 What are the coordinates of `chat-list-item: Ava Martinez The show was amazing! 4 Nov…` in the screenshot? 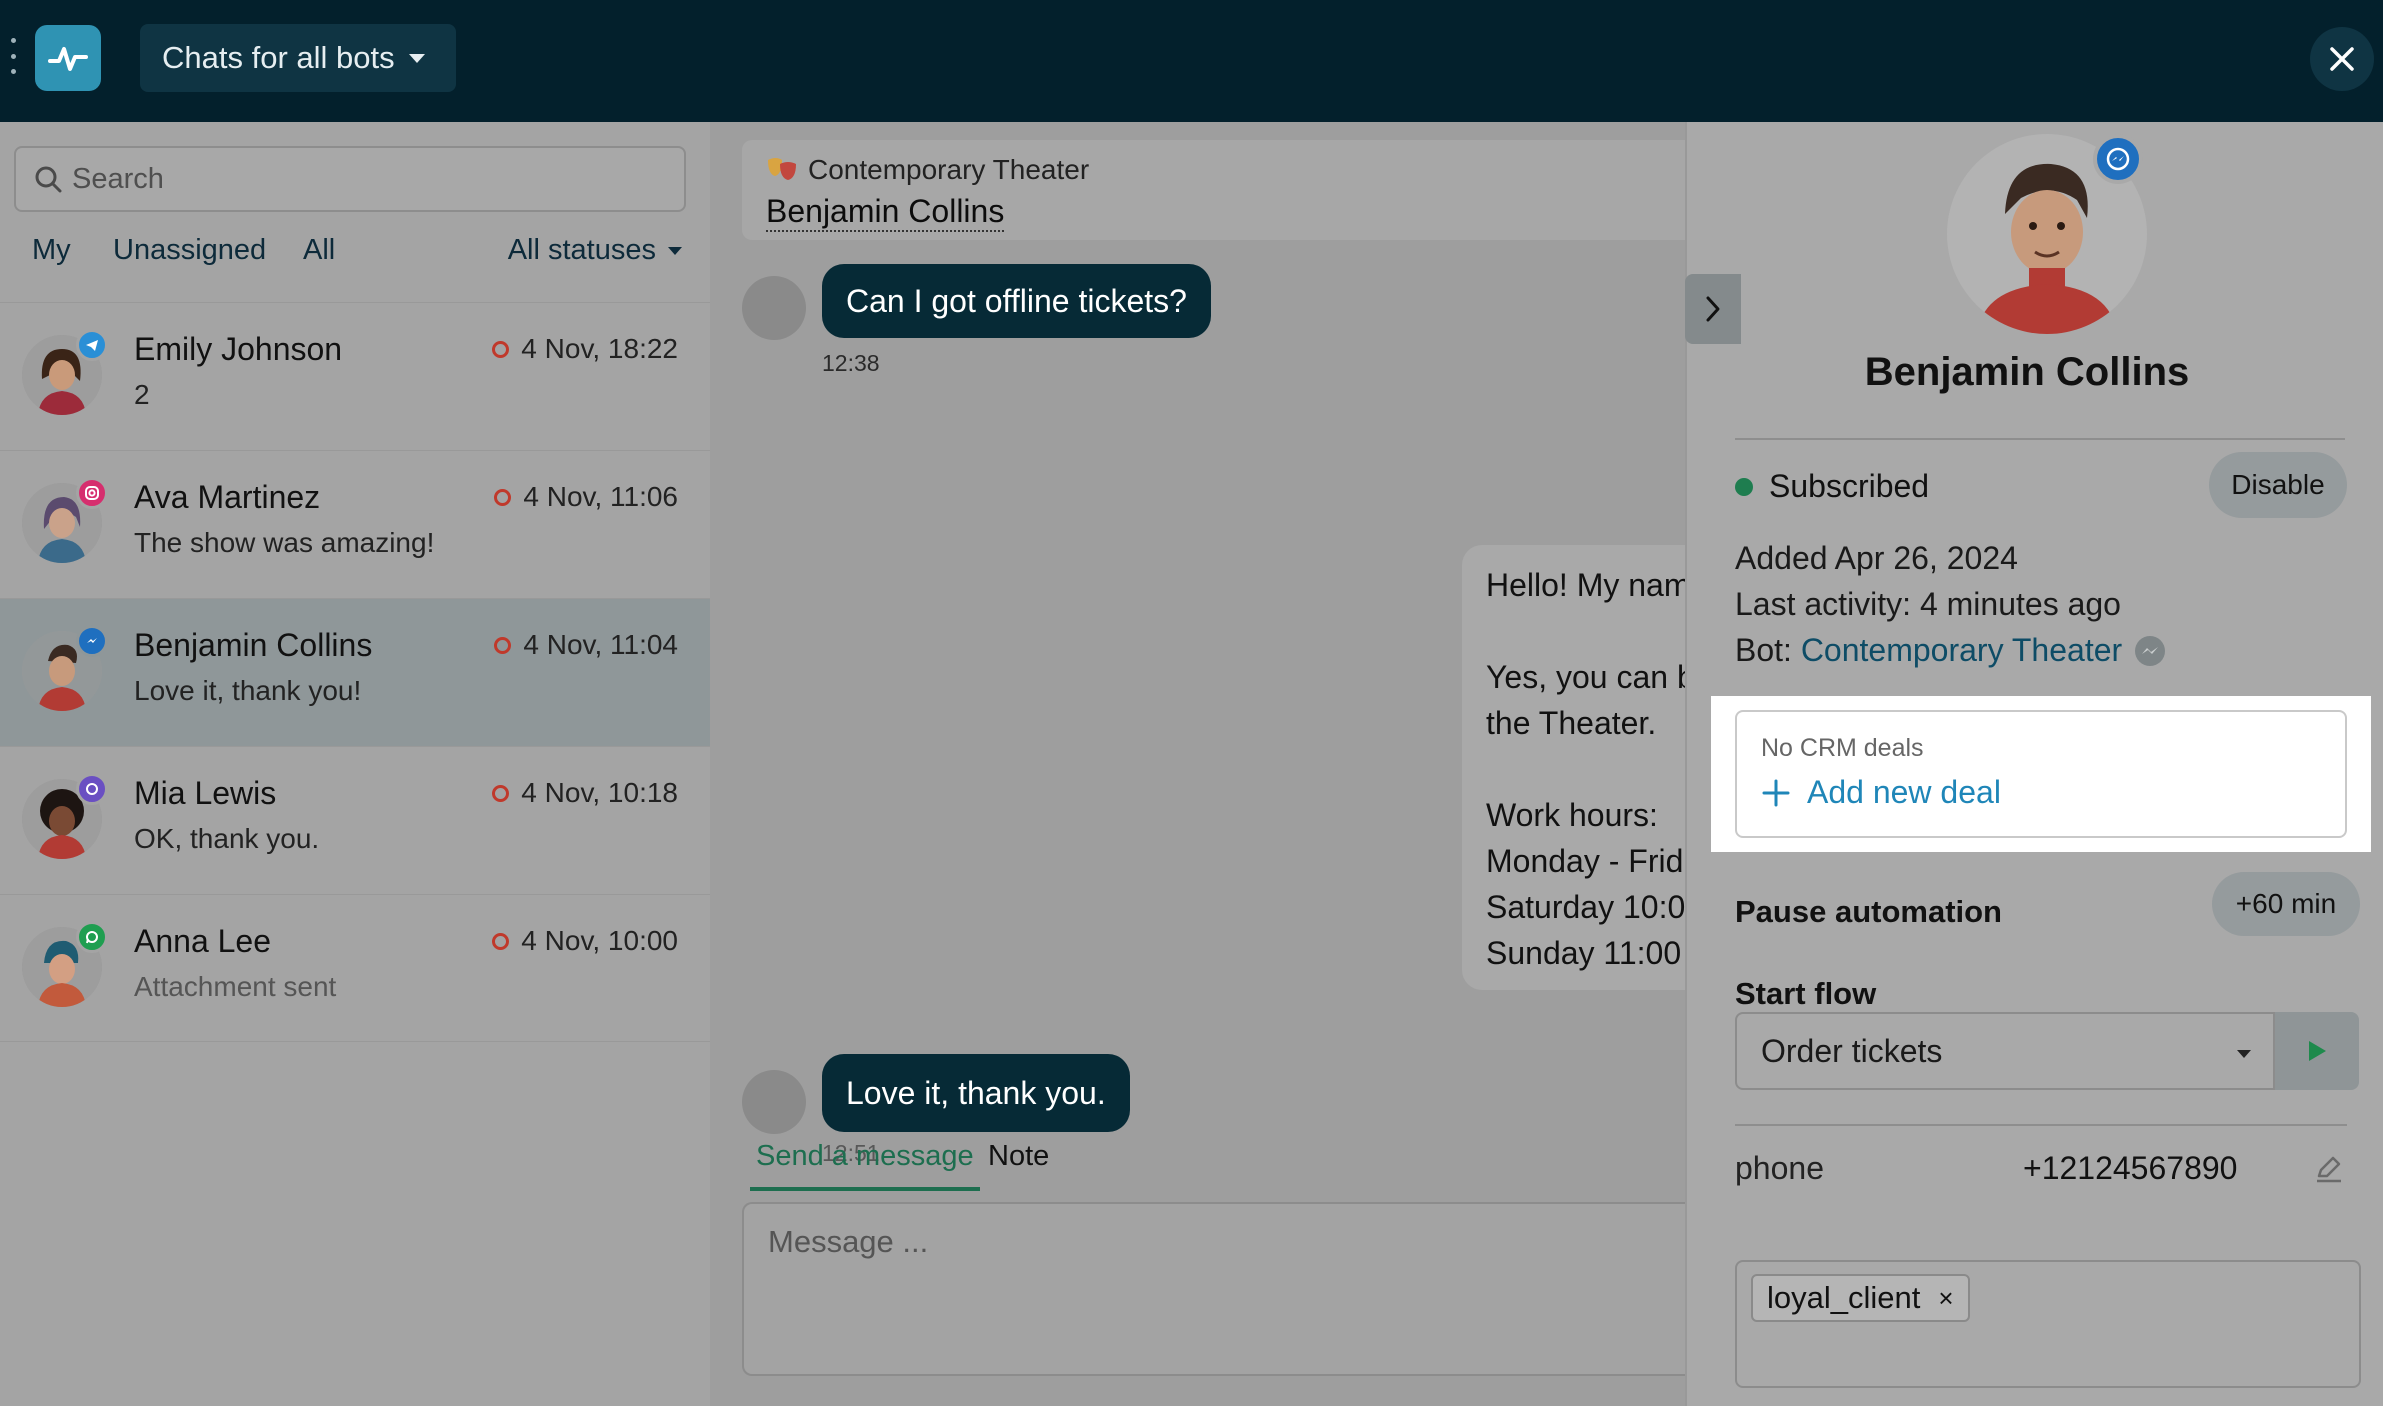 It's located at (355, 524).